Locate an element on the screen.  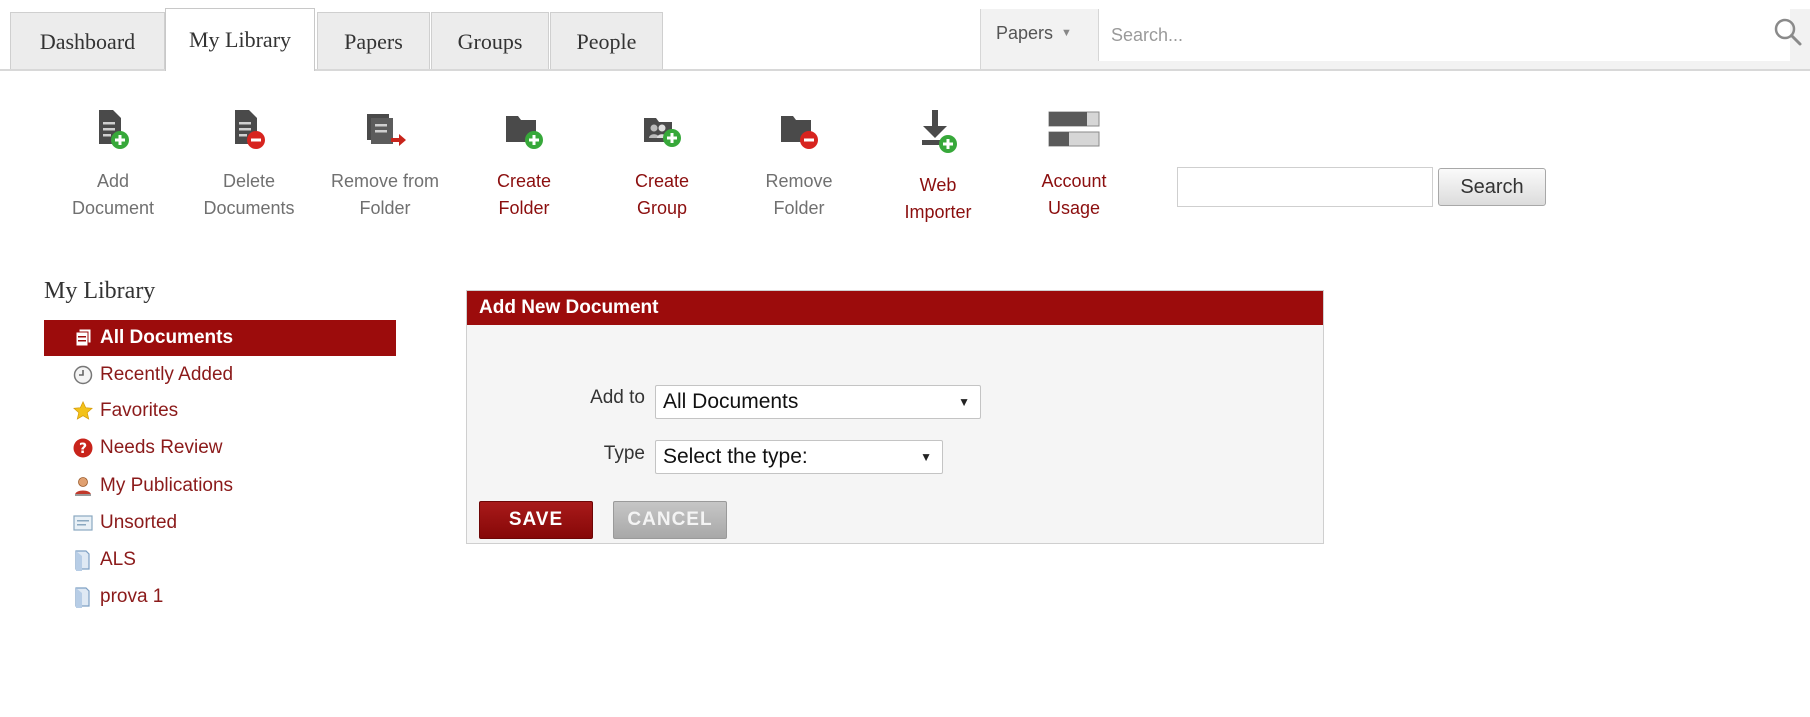
search-scope-label: Papers is located at coordinates (1025, 32).